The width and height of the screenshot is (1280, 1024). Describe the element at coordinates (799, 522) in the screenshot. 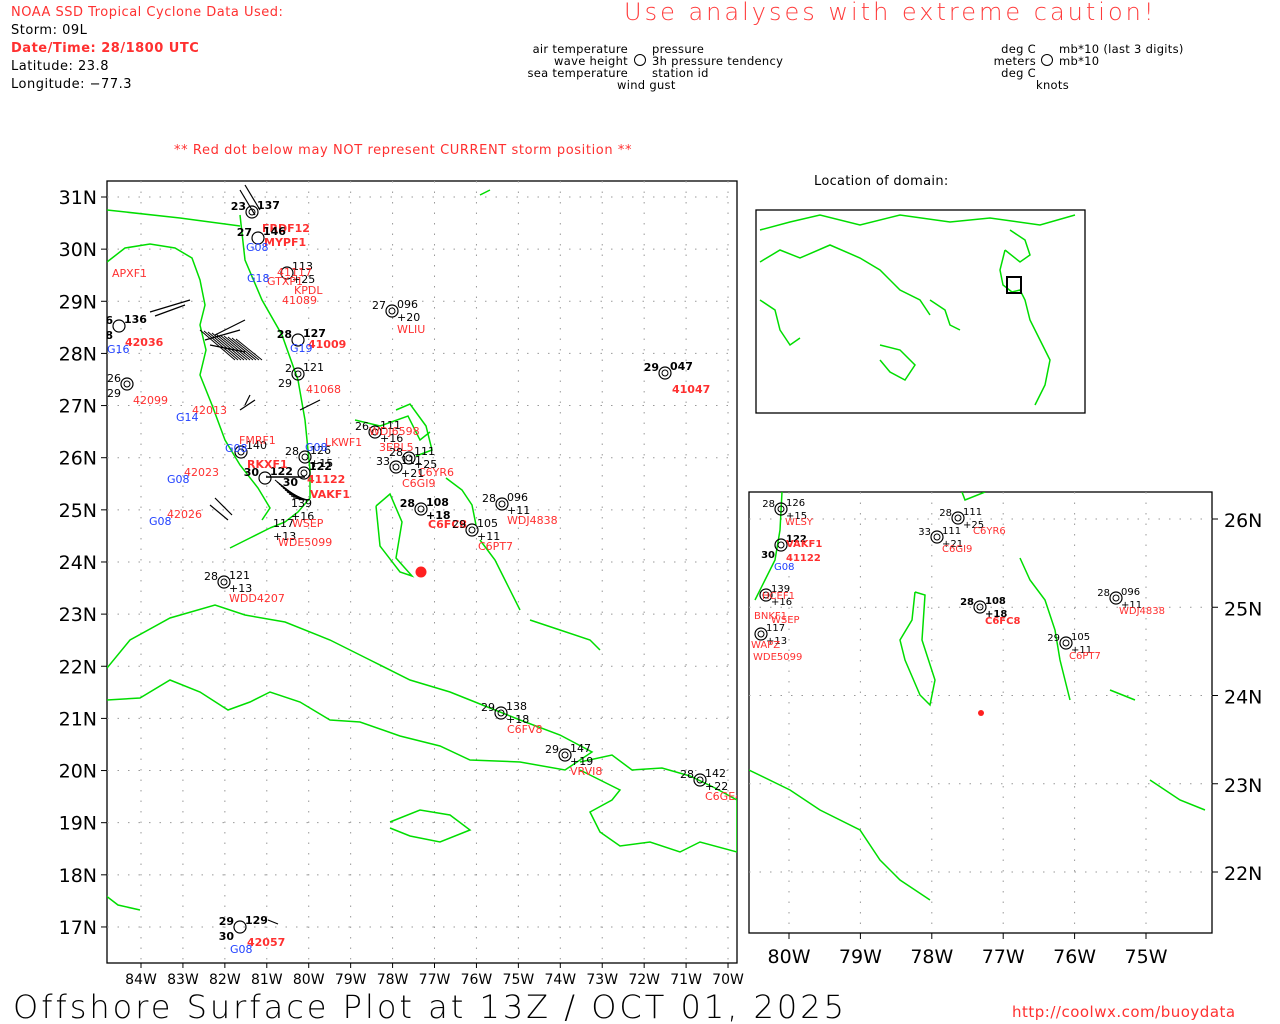

I see `station-id: WLSY` at that location.